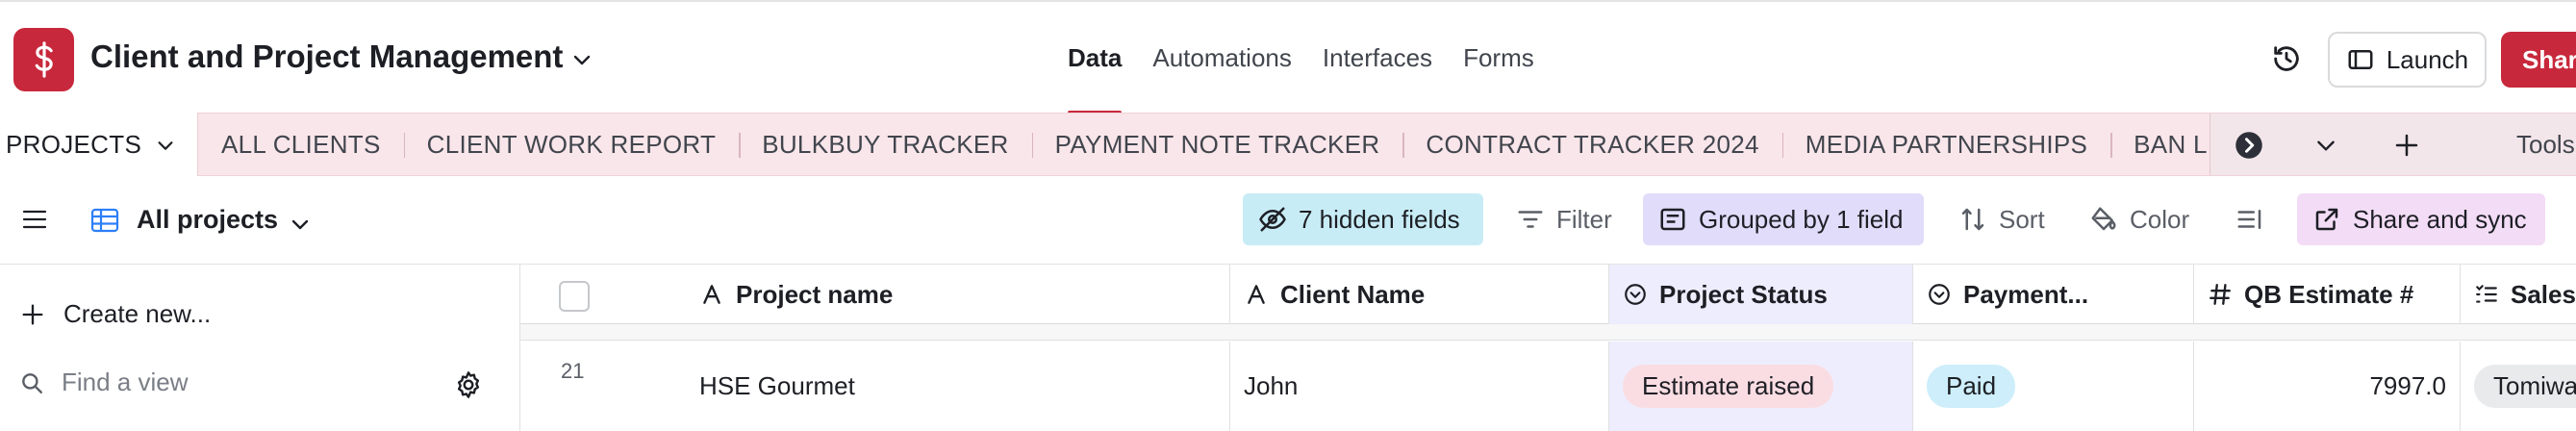 Image resolution: width=2576 pixels, height=431 pixels. I want to click on row-select-header, so click(603, 294).